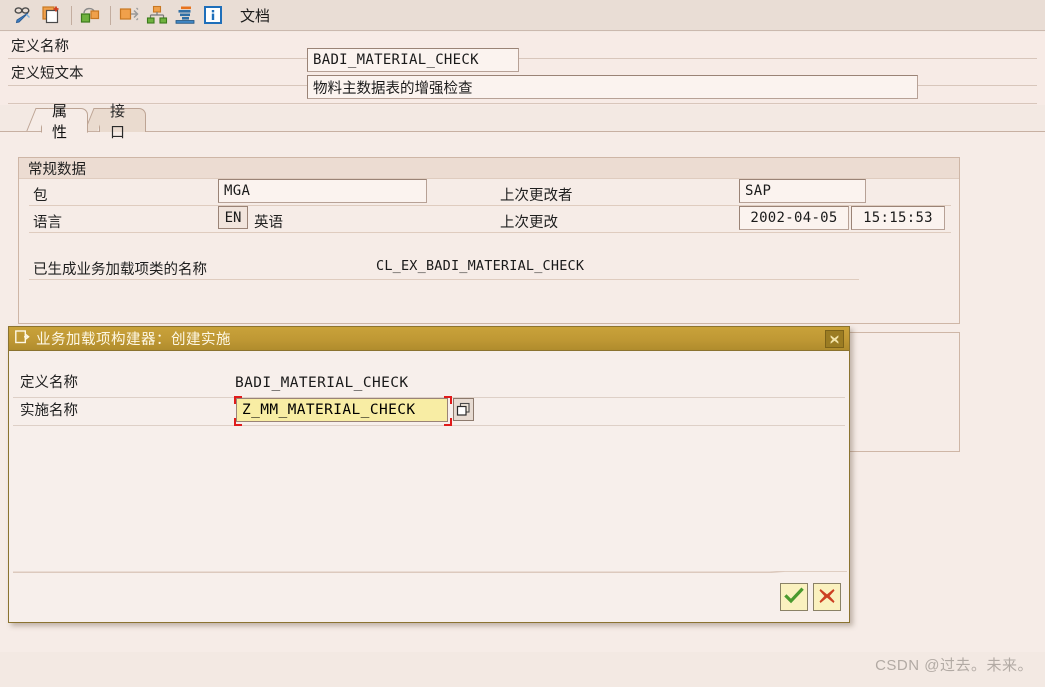  I want to click on display-change-icon, so click(23, 15).